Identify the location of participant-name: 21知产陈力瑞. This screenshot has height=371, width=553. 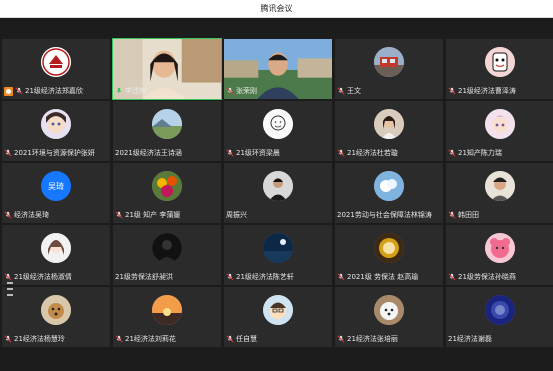
(480, 153).